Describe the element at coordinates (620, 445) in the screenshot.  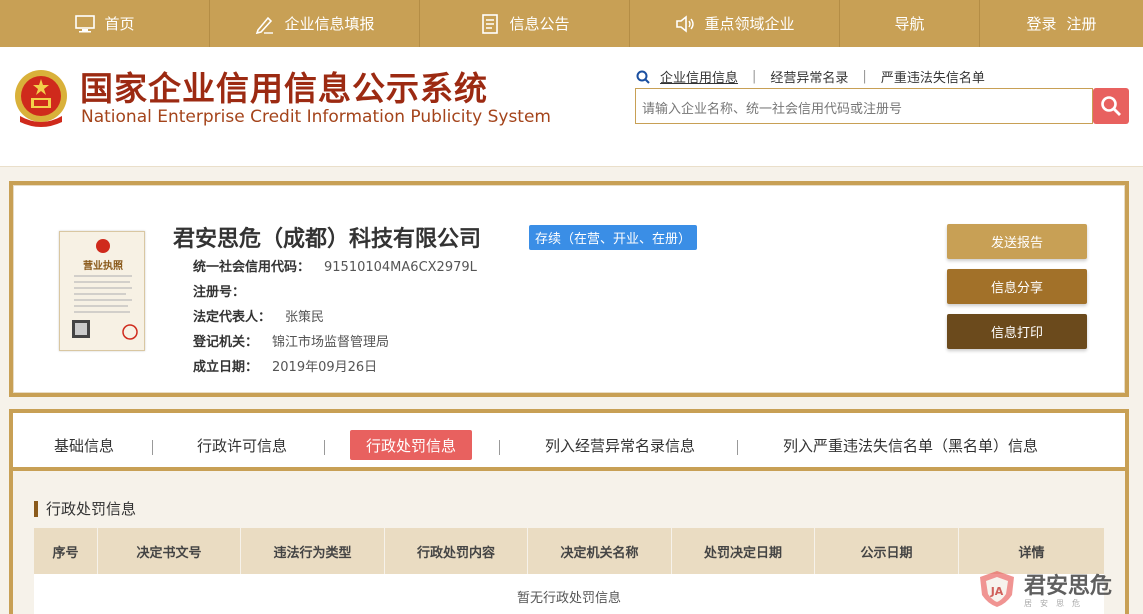
I see `tab-abnormal-list: 列入经营异常名录信息` at that location.